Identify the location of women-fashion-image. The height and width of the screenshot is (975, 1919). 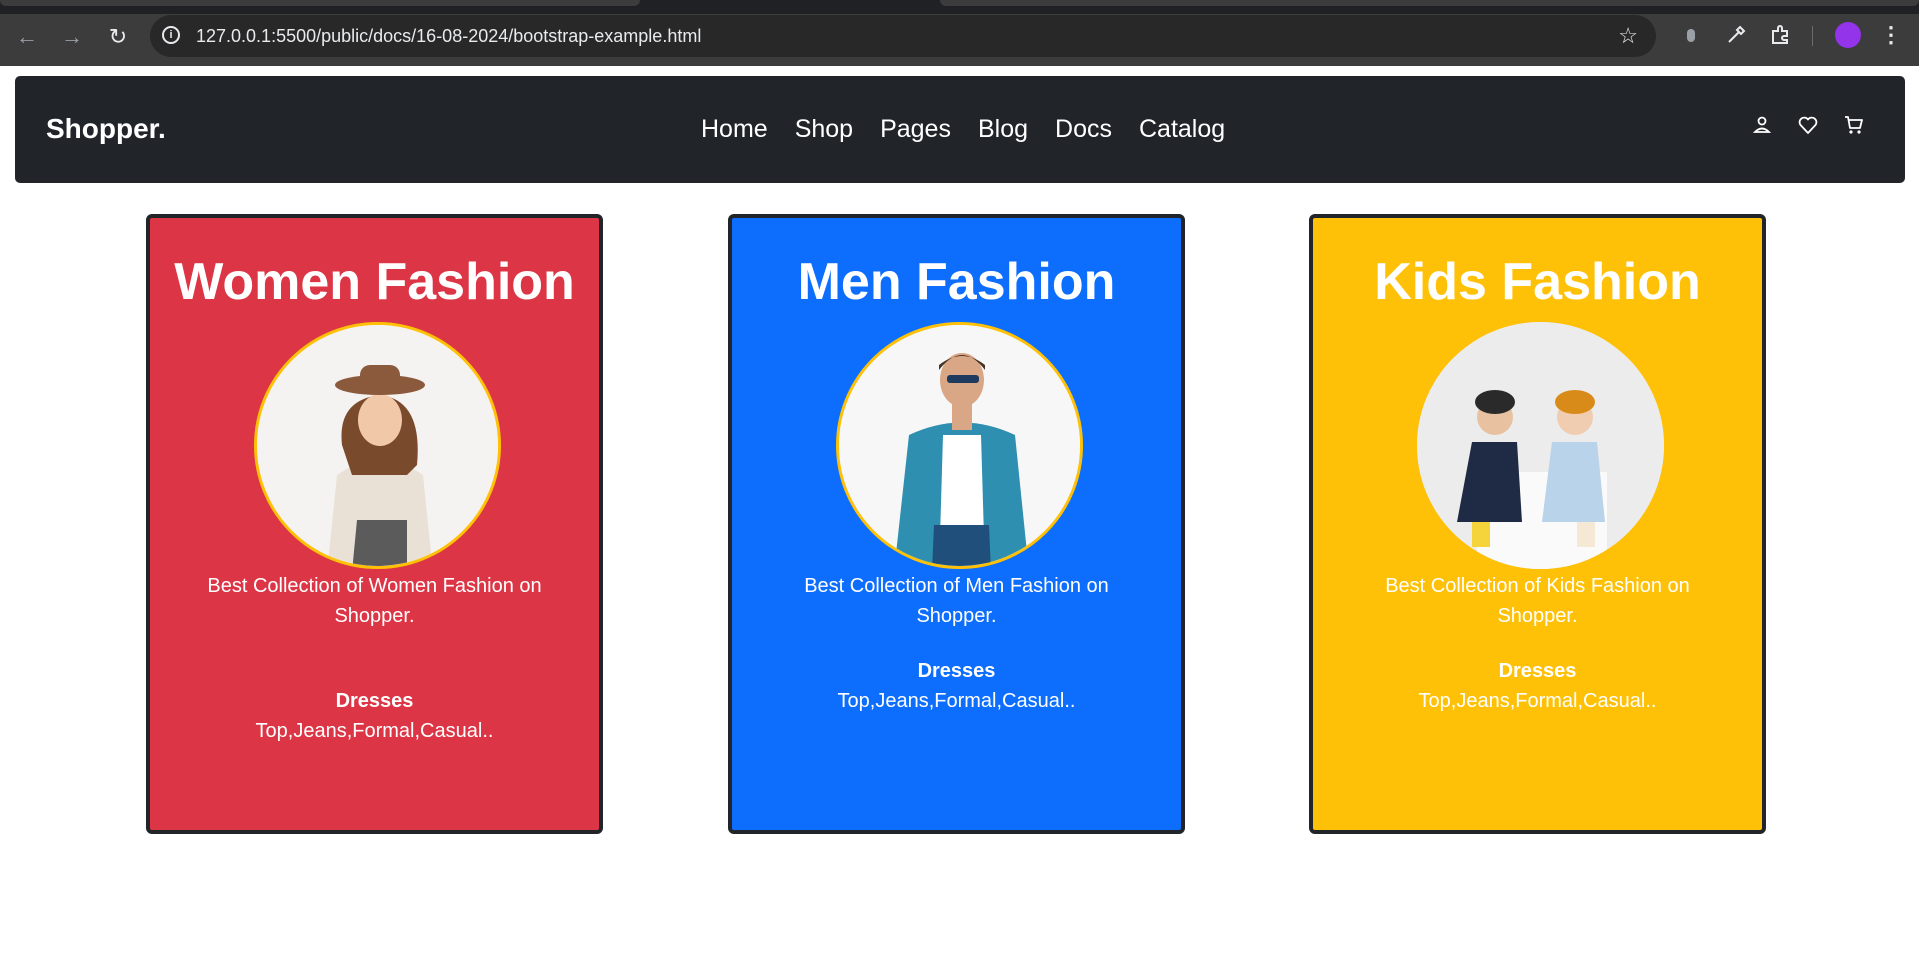
(377, 445).